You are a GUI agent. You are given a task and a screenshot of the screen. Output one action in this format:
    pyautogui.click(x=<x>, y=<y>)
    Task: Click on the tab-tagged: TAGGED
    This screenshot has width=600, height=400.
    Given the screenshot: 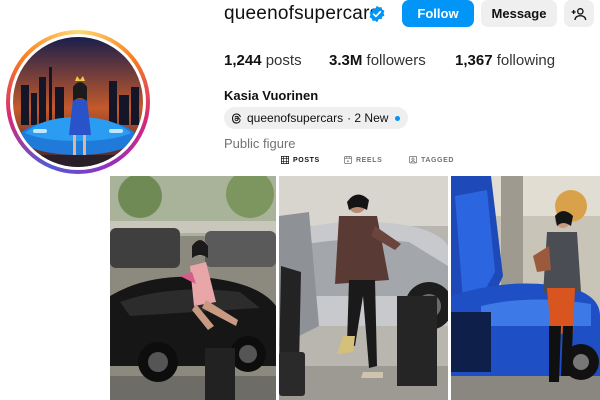 What is the action you would take?
    pyautogui.click(x=431, y=160)
    